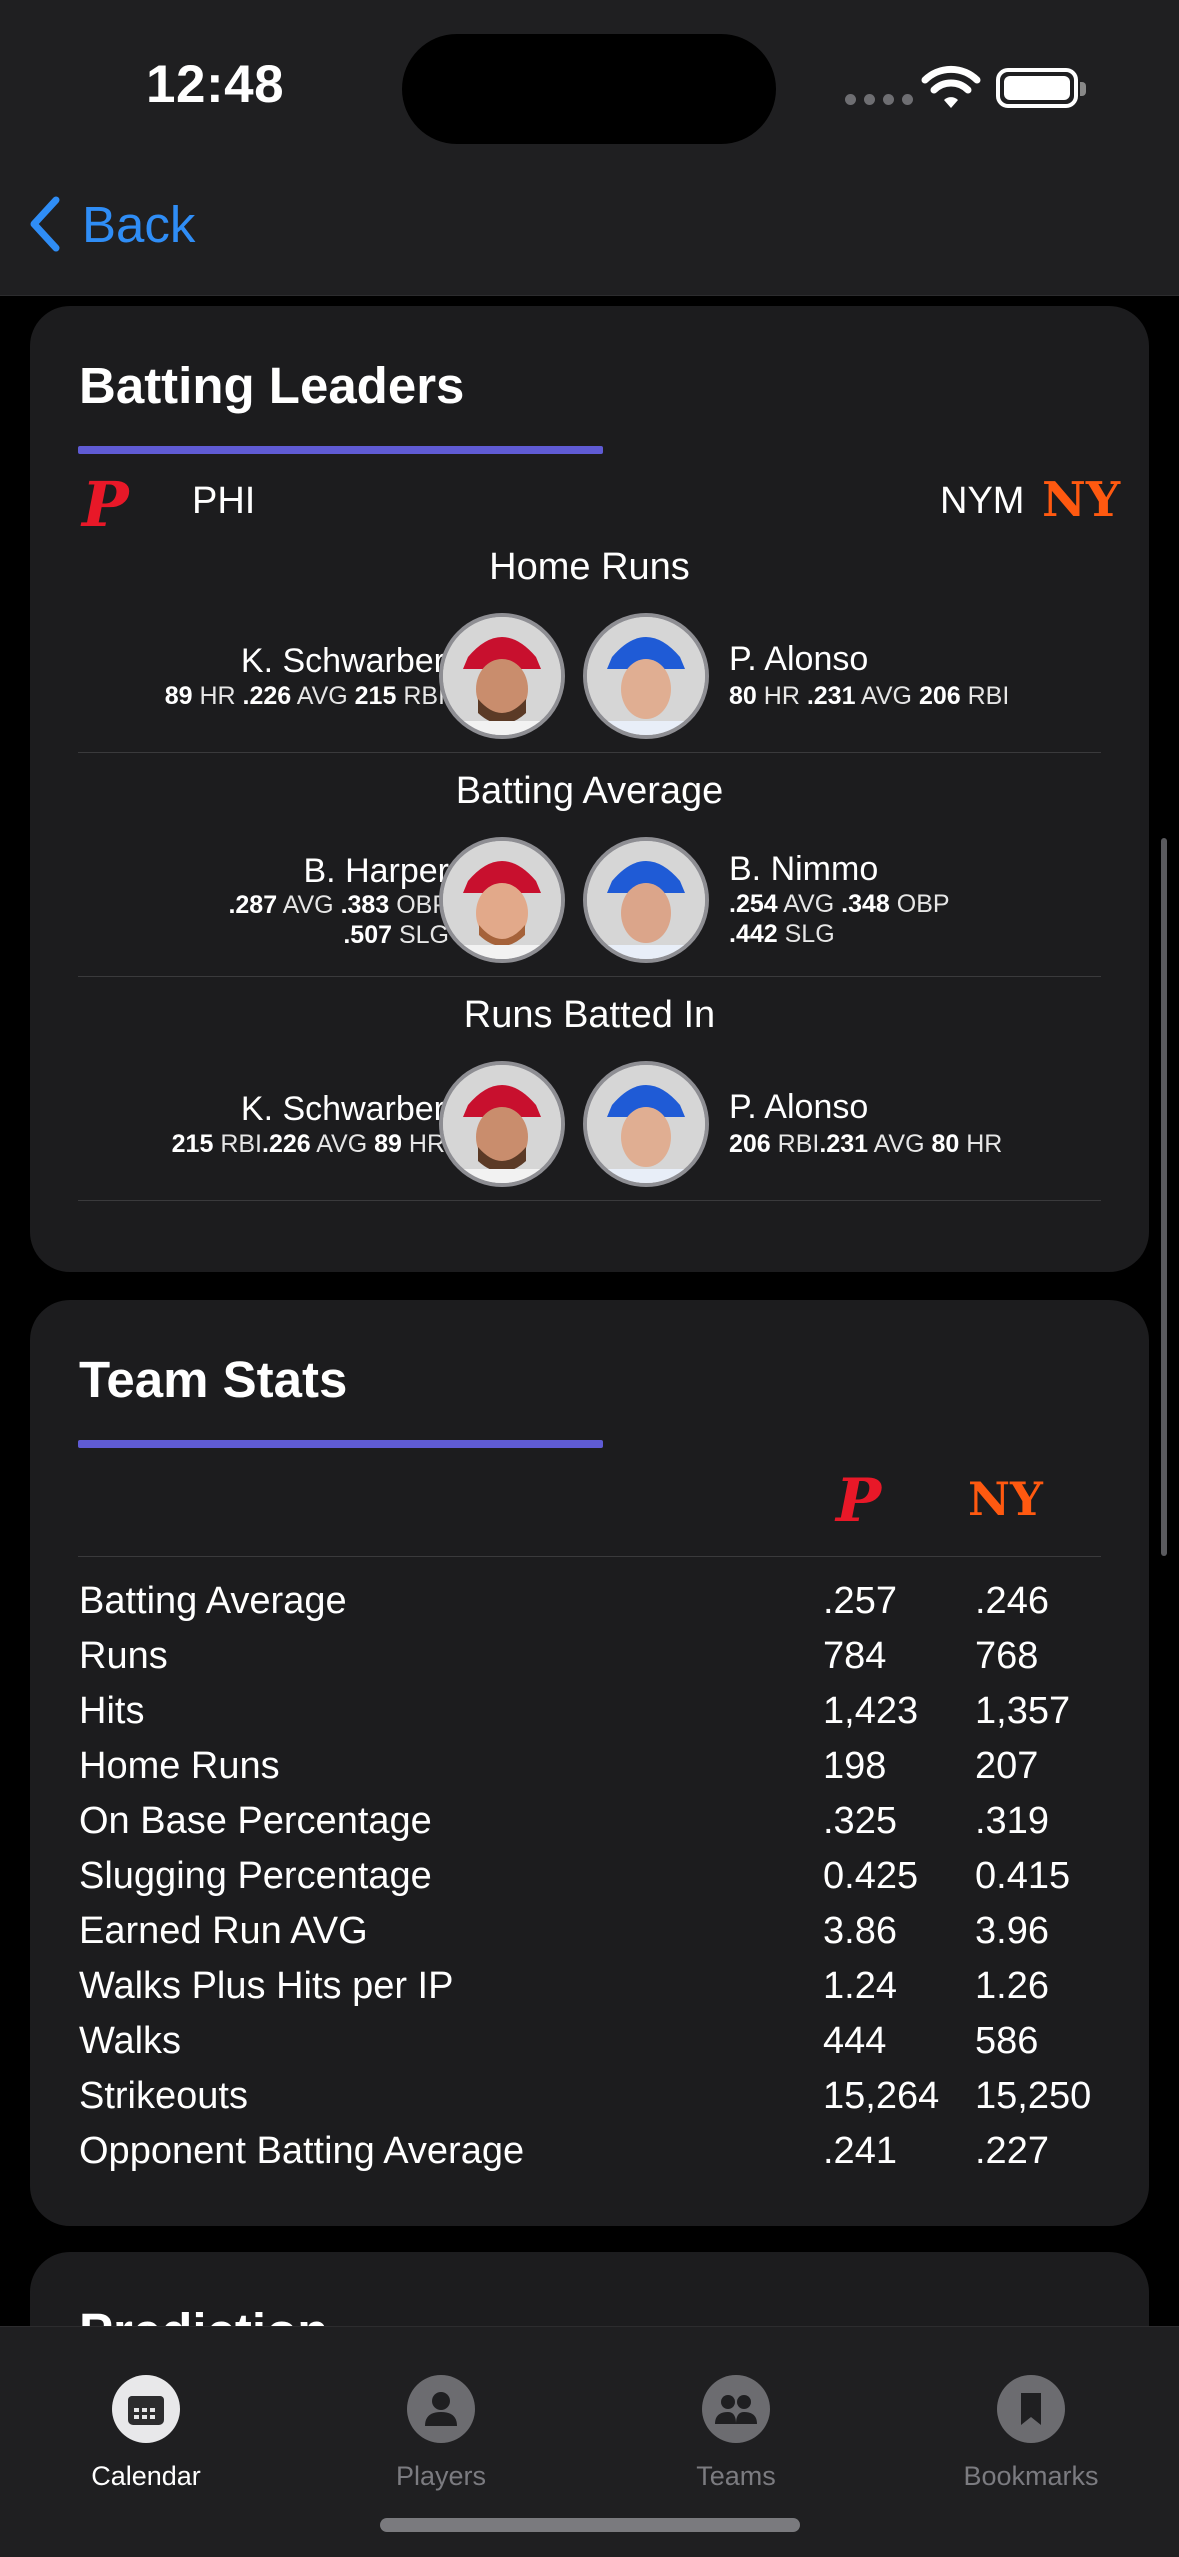  I want to click on person-icon, so click(441, 2409).